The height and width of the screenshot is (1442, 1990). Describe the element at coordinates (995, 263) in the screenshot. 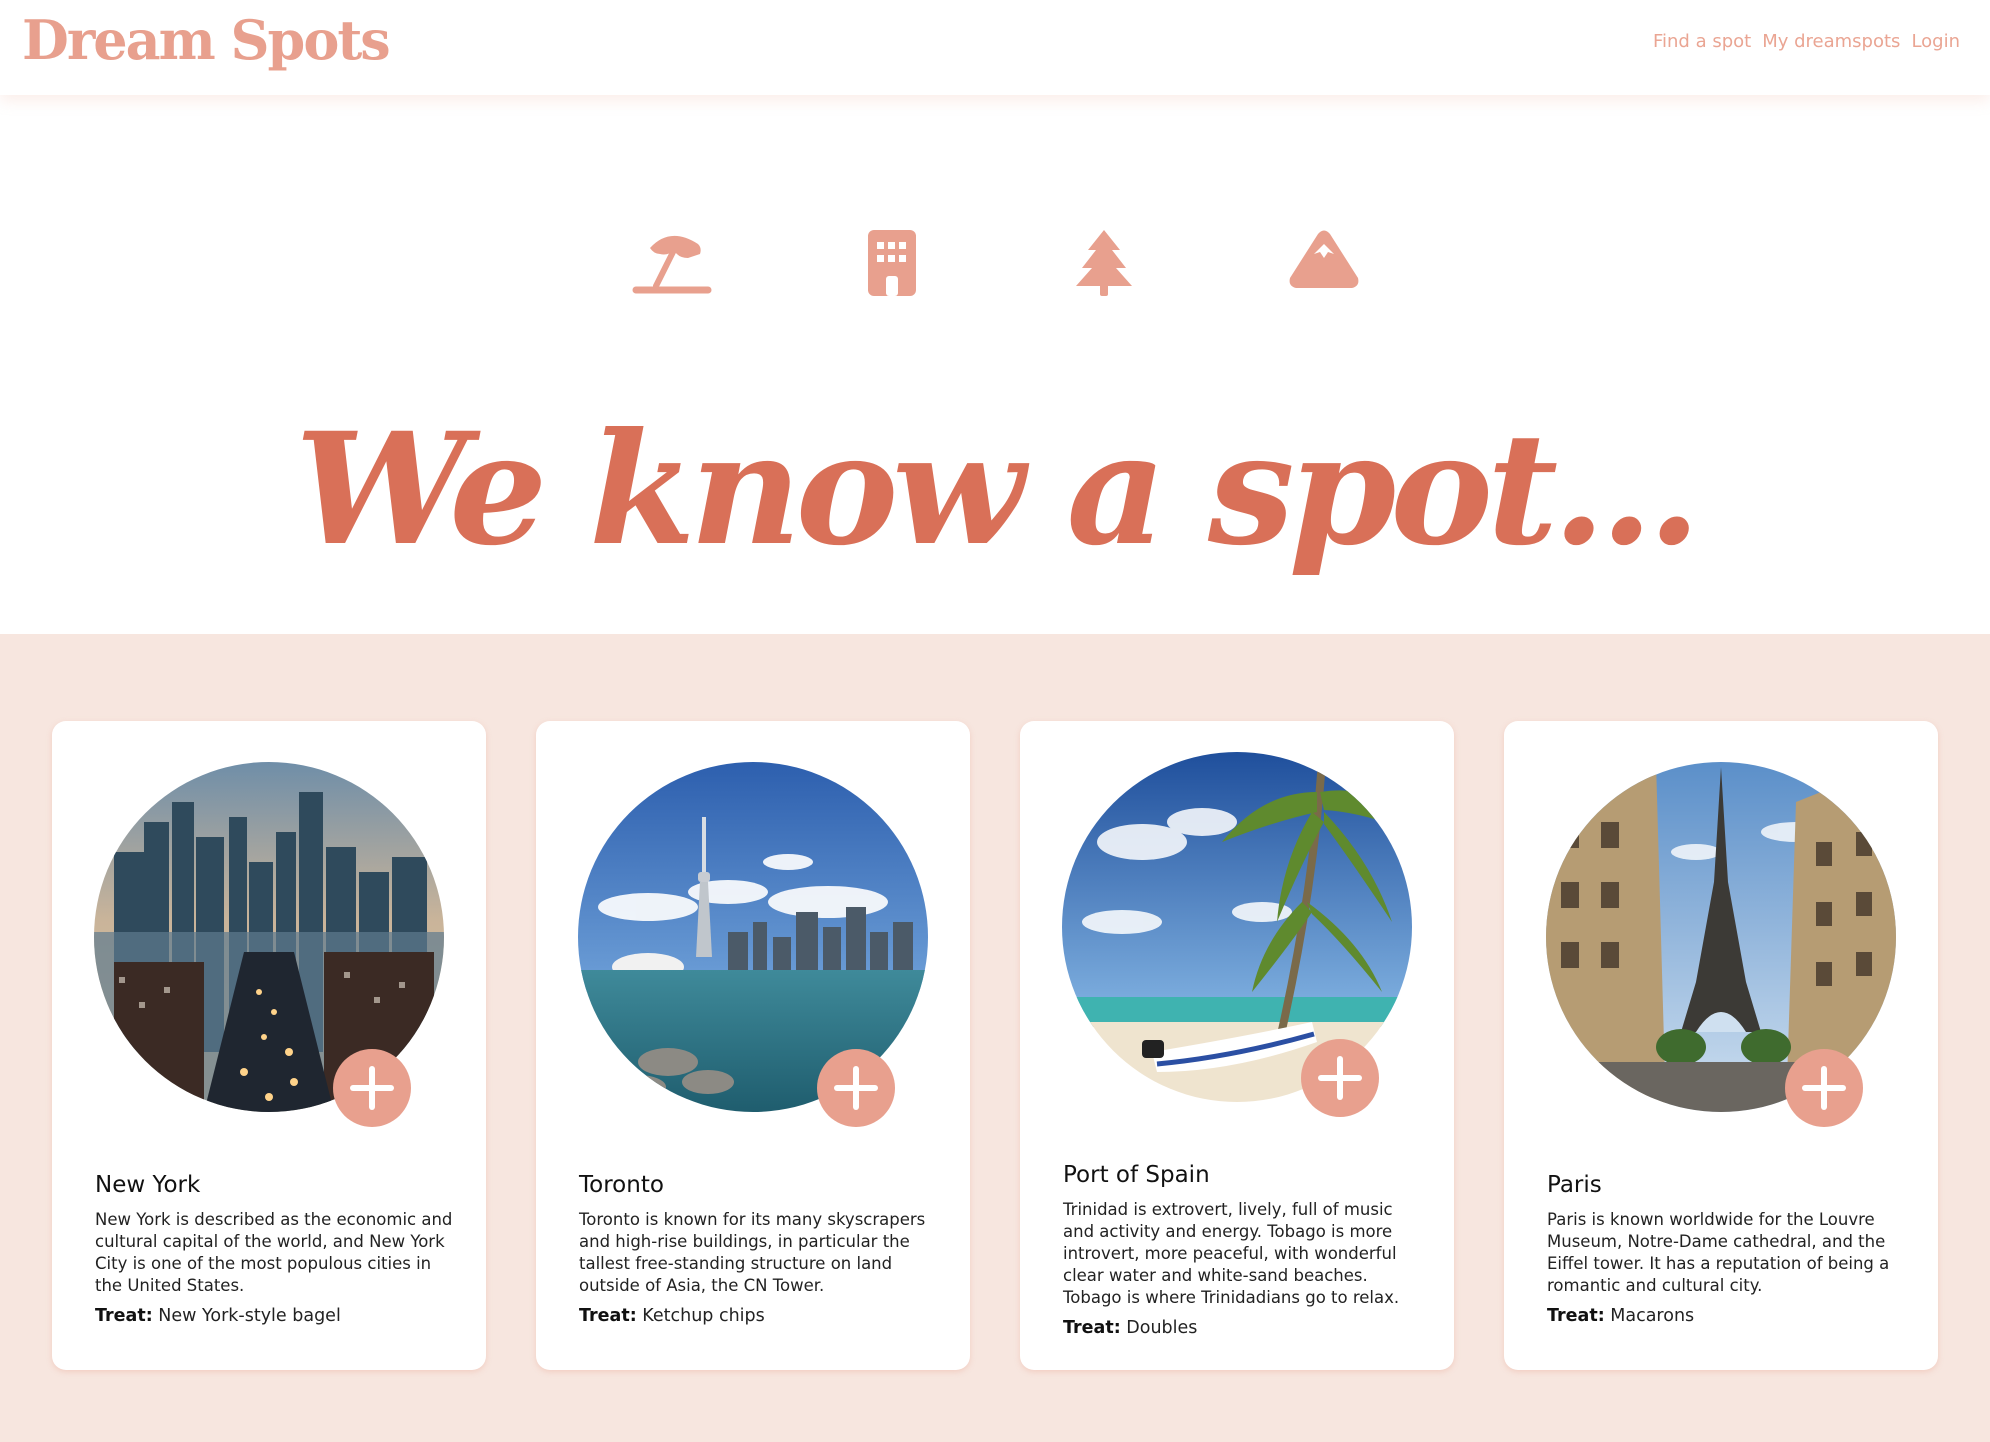

I see `category-icons` at that location.